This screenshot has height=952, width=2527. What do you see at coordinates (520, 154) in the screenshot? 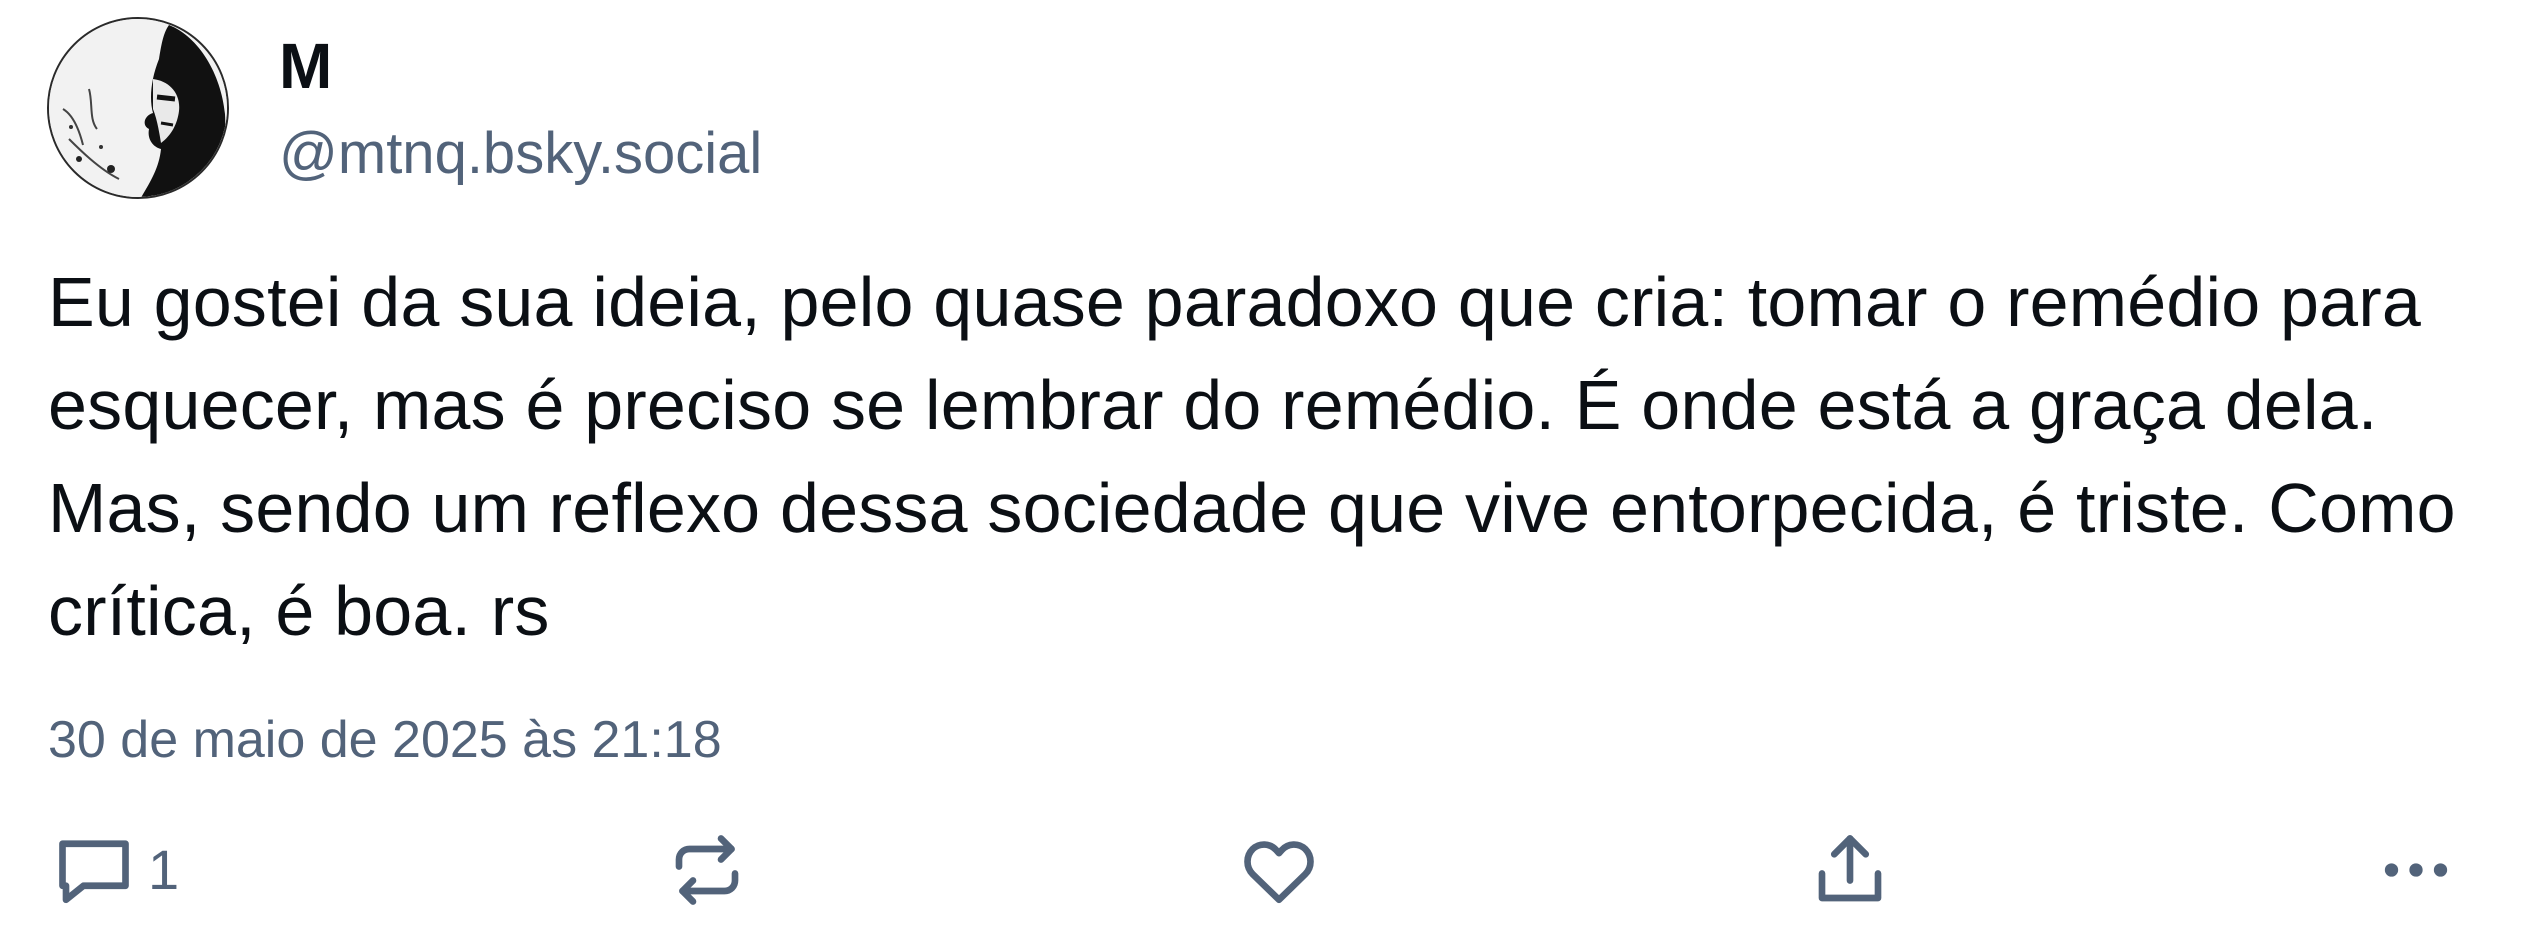
I see `author-handle: @mtnq.bsky.social` at bounding box center [520, 154].